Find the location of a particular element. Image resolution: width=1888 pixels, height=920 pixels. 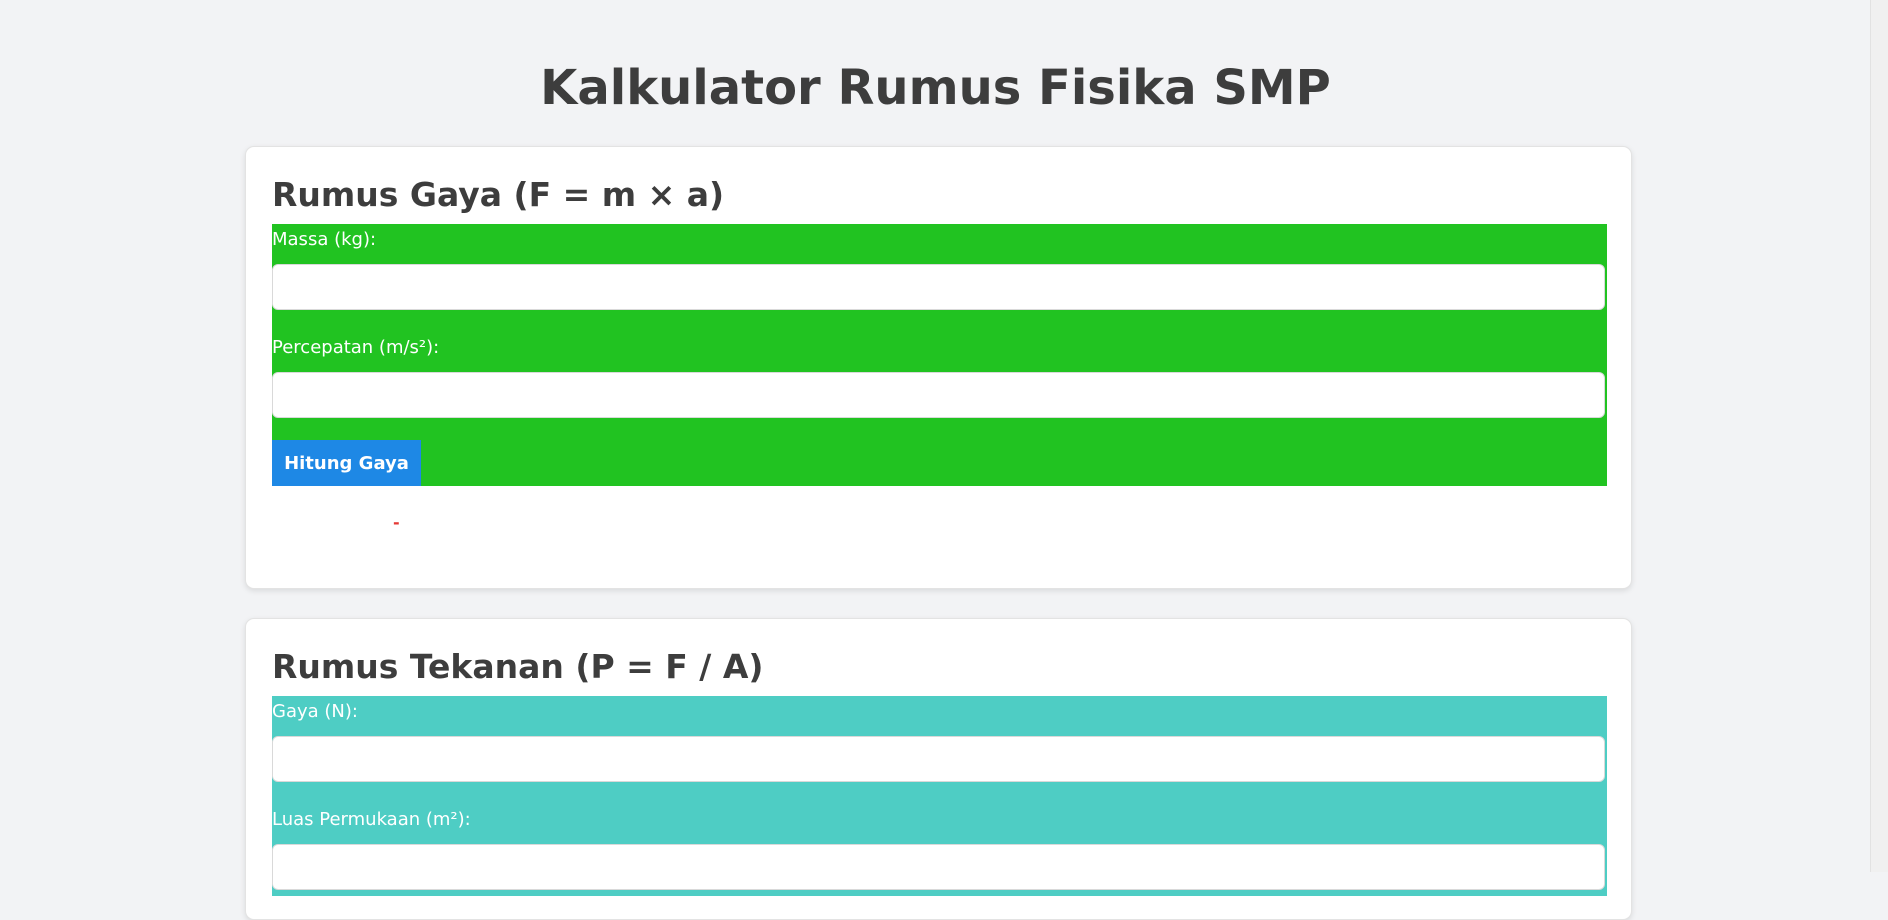

surface-area-label: Luas Permukaan (m²): is located at coordinates (371, 819).